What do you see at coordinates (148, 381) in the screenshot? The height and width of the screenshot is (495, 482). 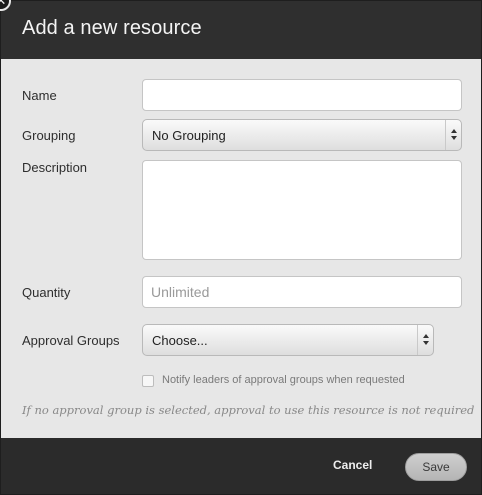 I see `notify-checkbox` at bounding box center [148, 381].